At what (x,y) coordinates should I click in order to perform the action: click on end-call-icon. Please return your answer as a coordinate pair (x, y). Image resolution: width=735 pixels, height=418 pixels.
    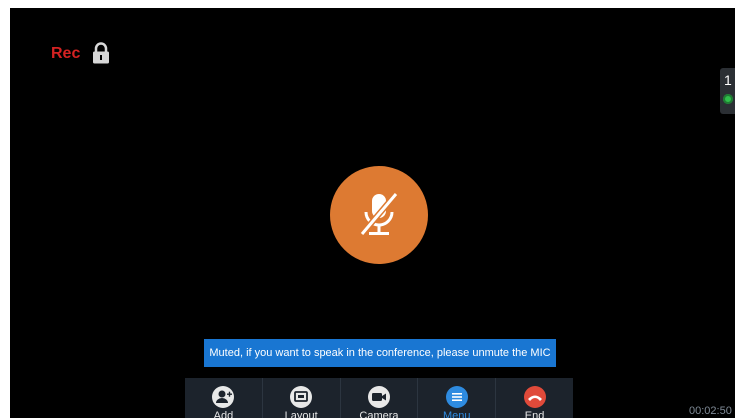
    Looking at the image, I should click on (534, 397).